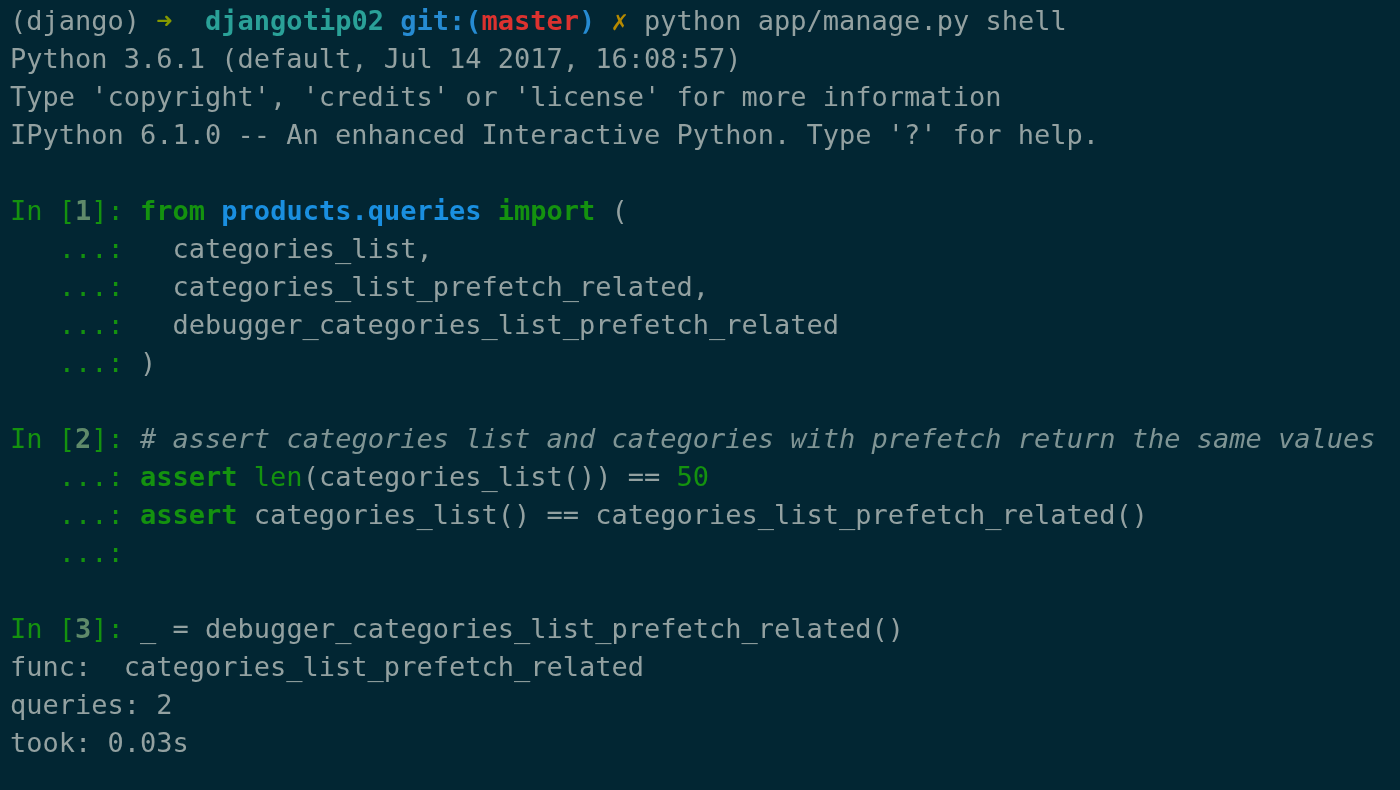  Describe the element at coordinates (506, 97) in the screenshot. I see `terminal-line: Type 'copyright', 'credits' or 'license' for more information` at that location.